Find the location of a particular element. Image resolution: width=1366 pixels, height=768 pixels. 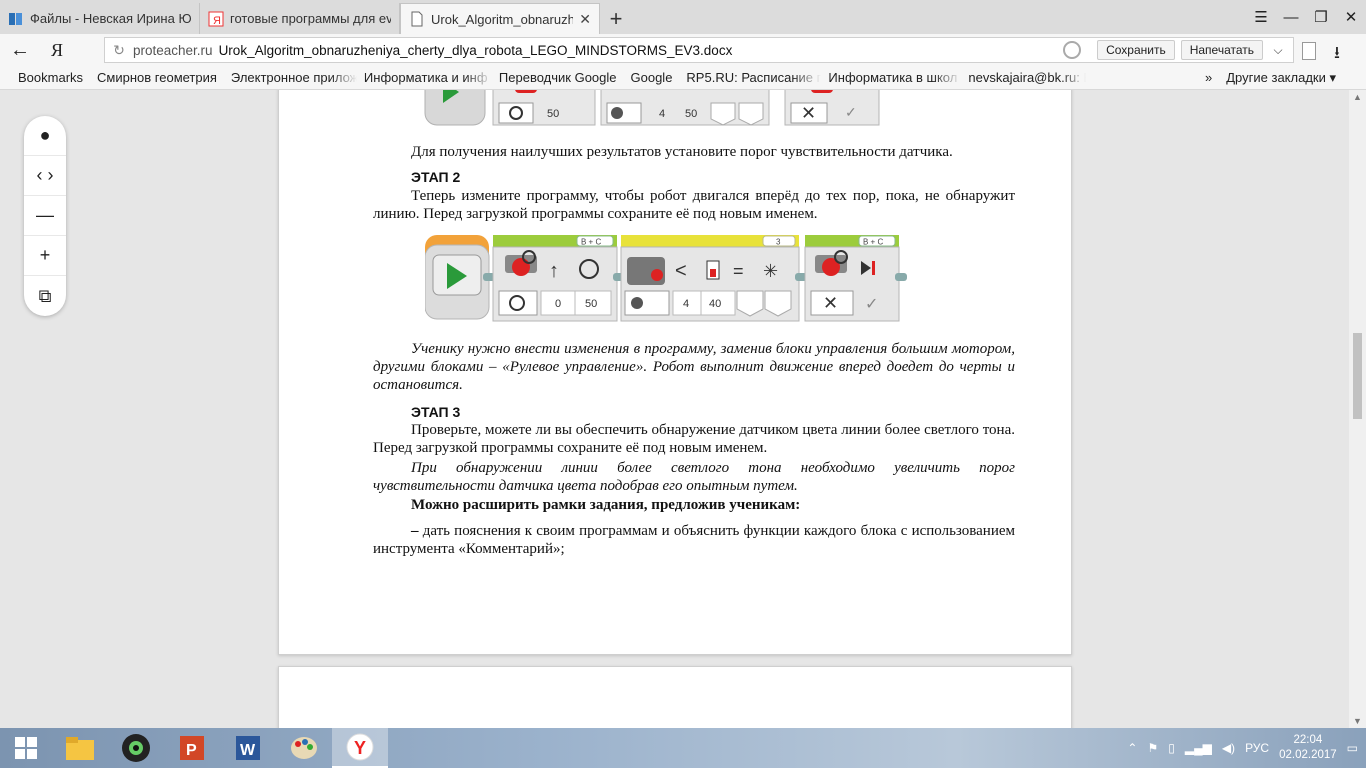

yandex-browser-icon: Y is located at coordinates (360, 747).